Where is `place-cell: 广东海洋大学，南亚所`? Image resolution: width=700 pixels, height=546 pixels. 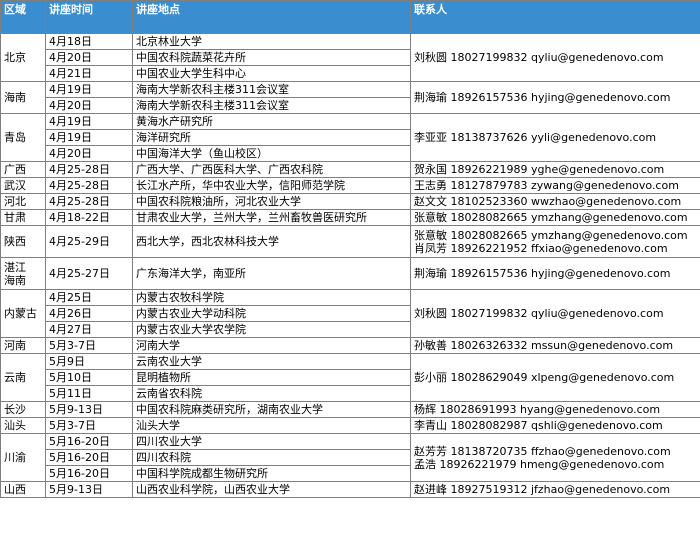
place-cell: 广东海洋大学，南亚所 is located at coordinates (271, 273).